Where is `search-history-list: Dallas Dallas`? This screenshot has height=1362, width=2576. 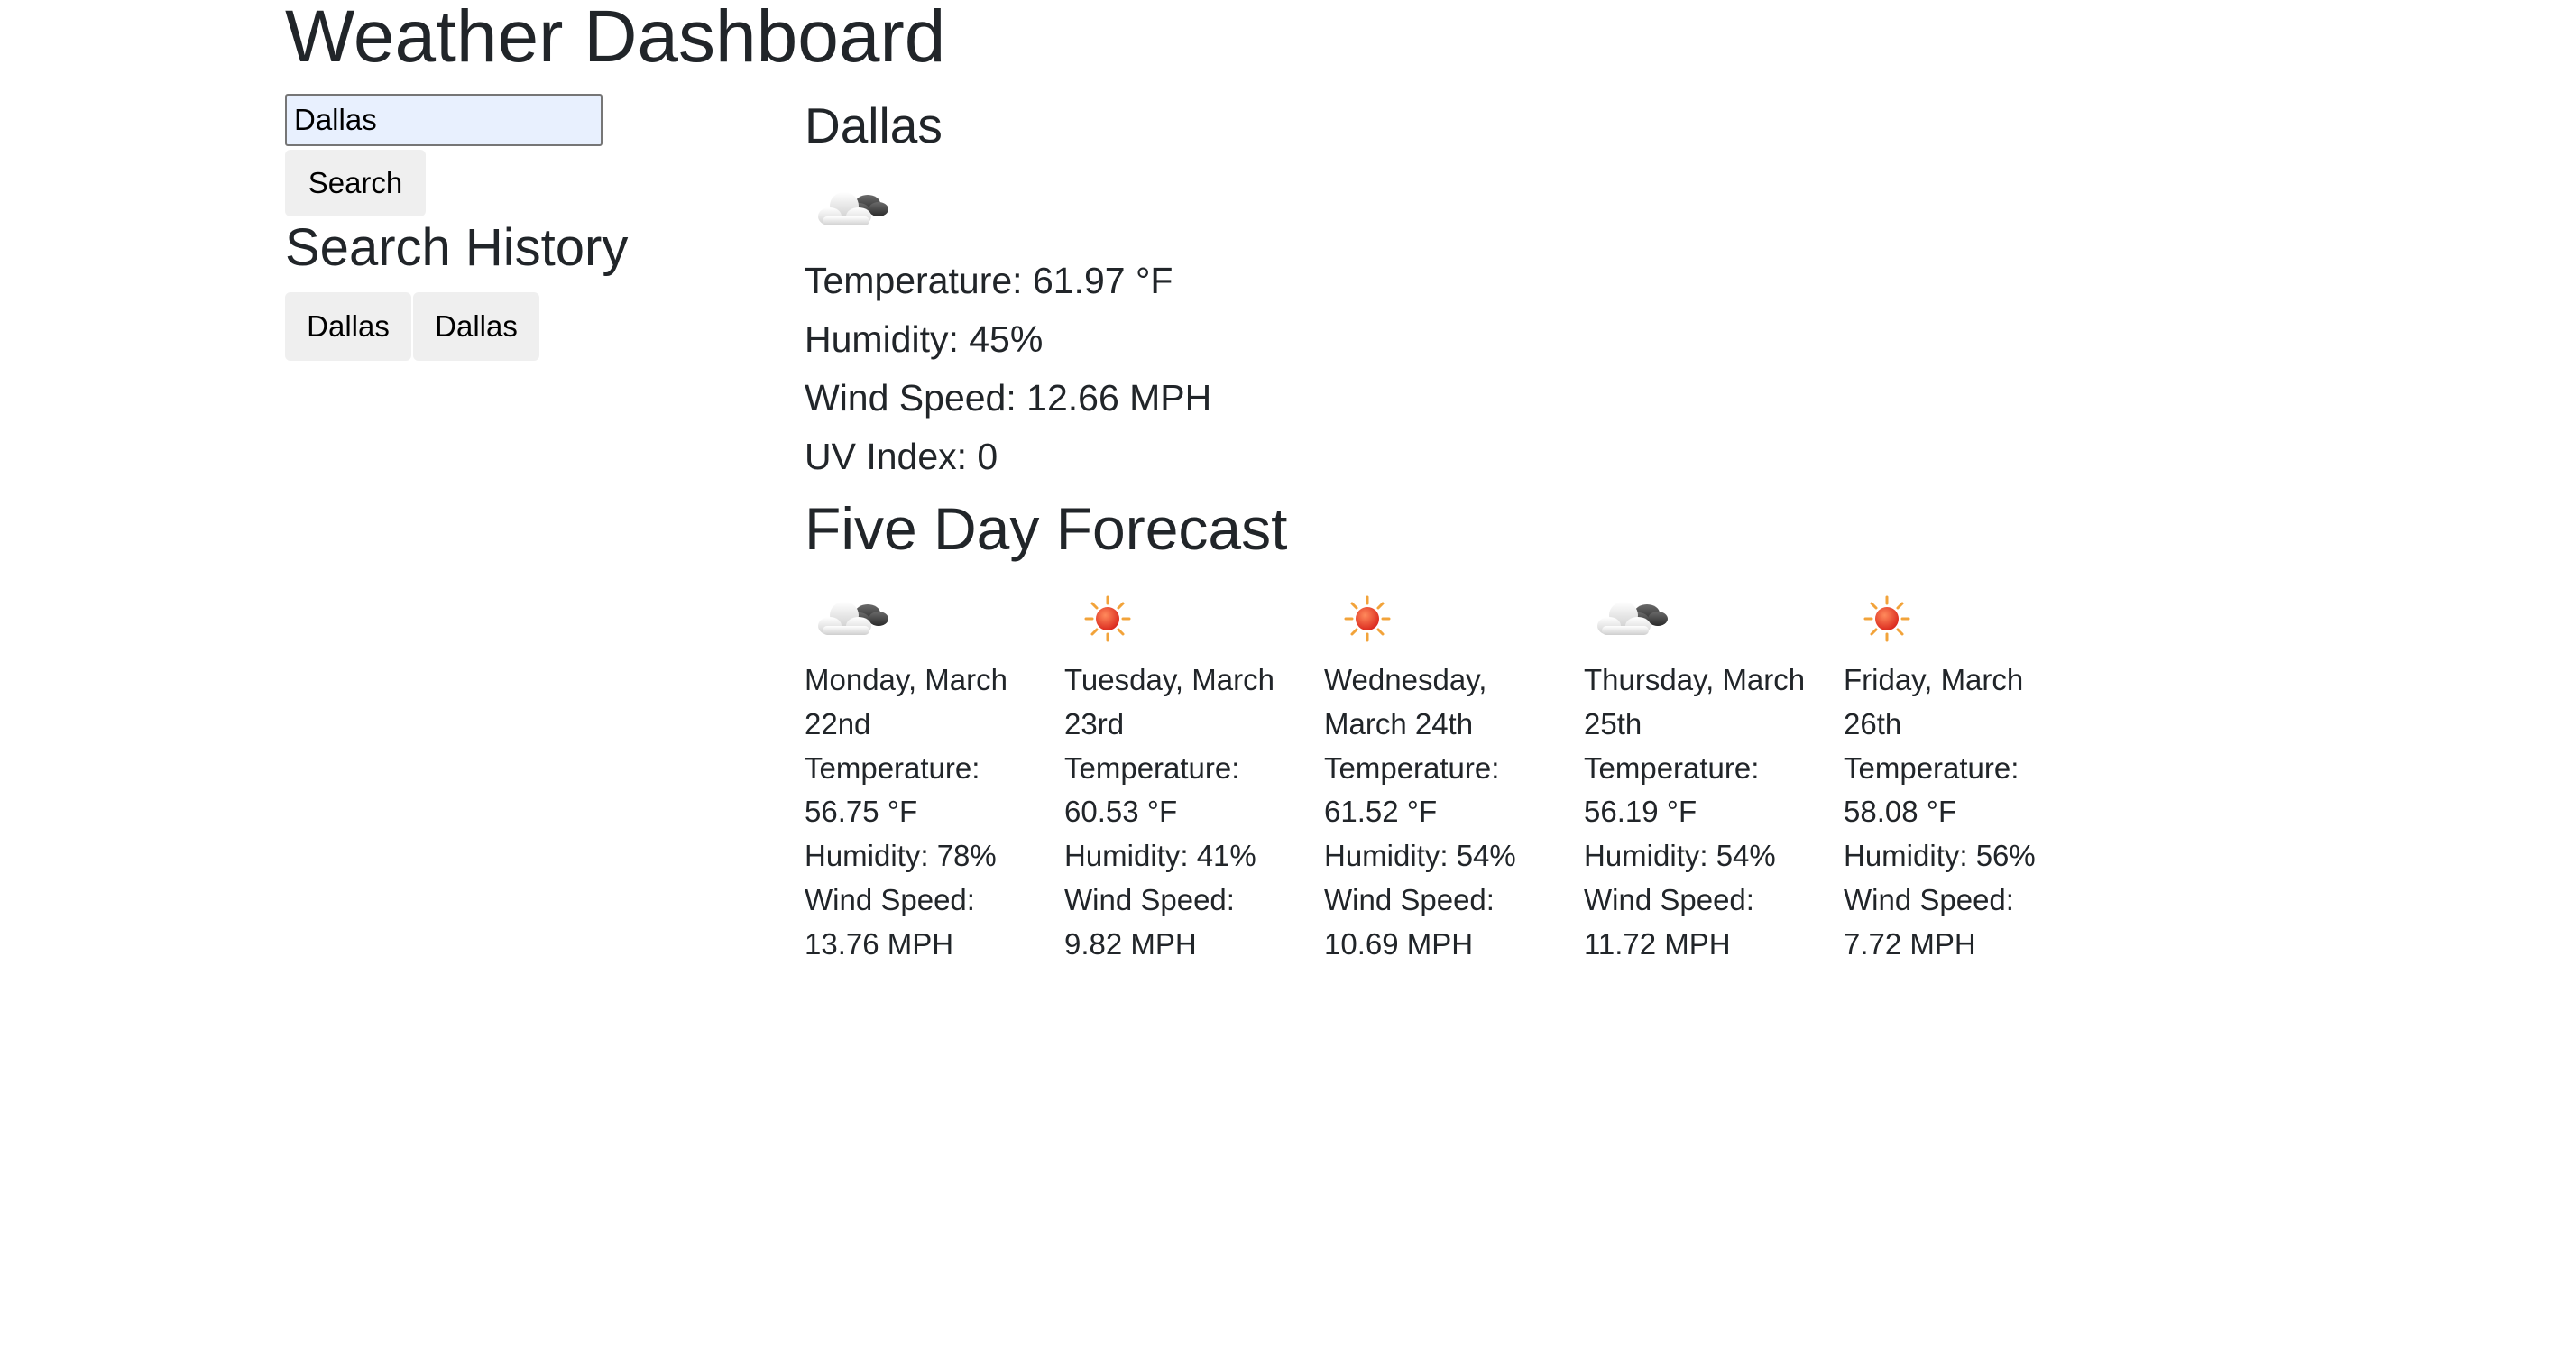 search-history-list: Dallas Dallas is located at coordinates (412, 326).